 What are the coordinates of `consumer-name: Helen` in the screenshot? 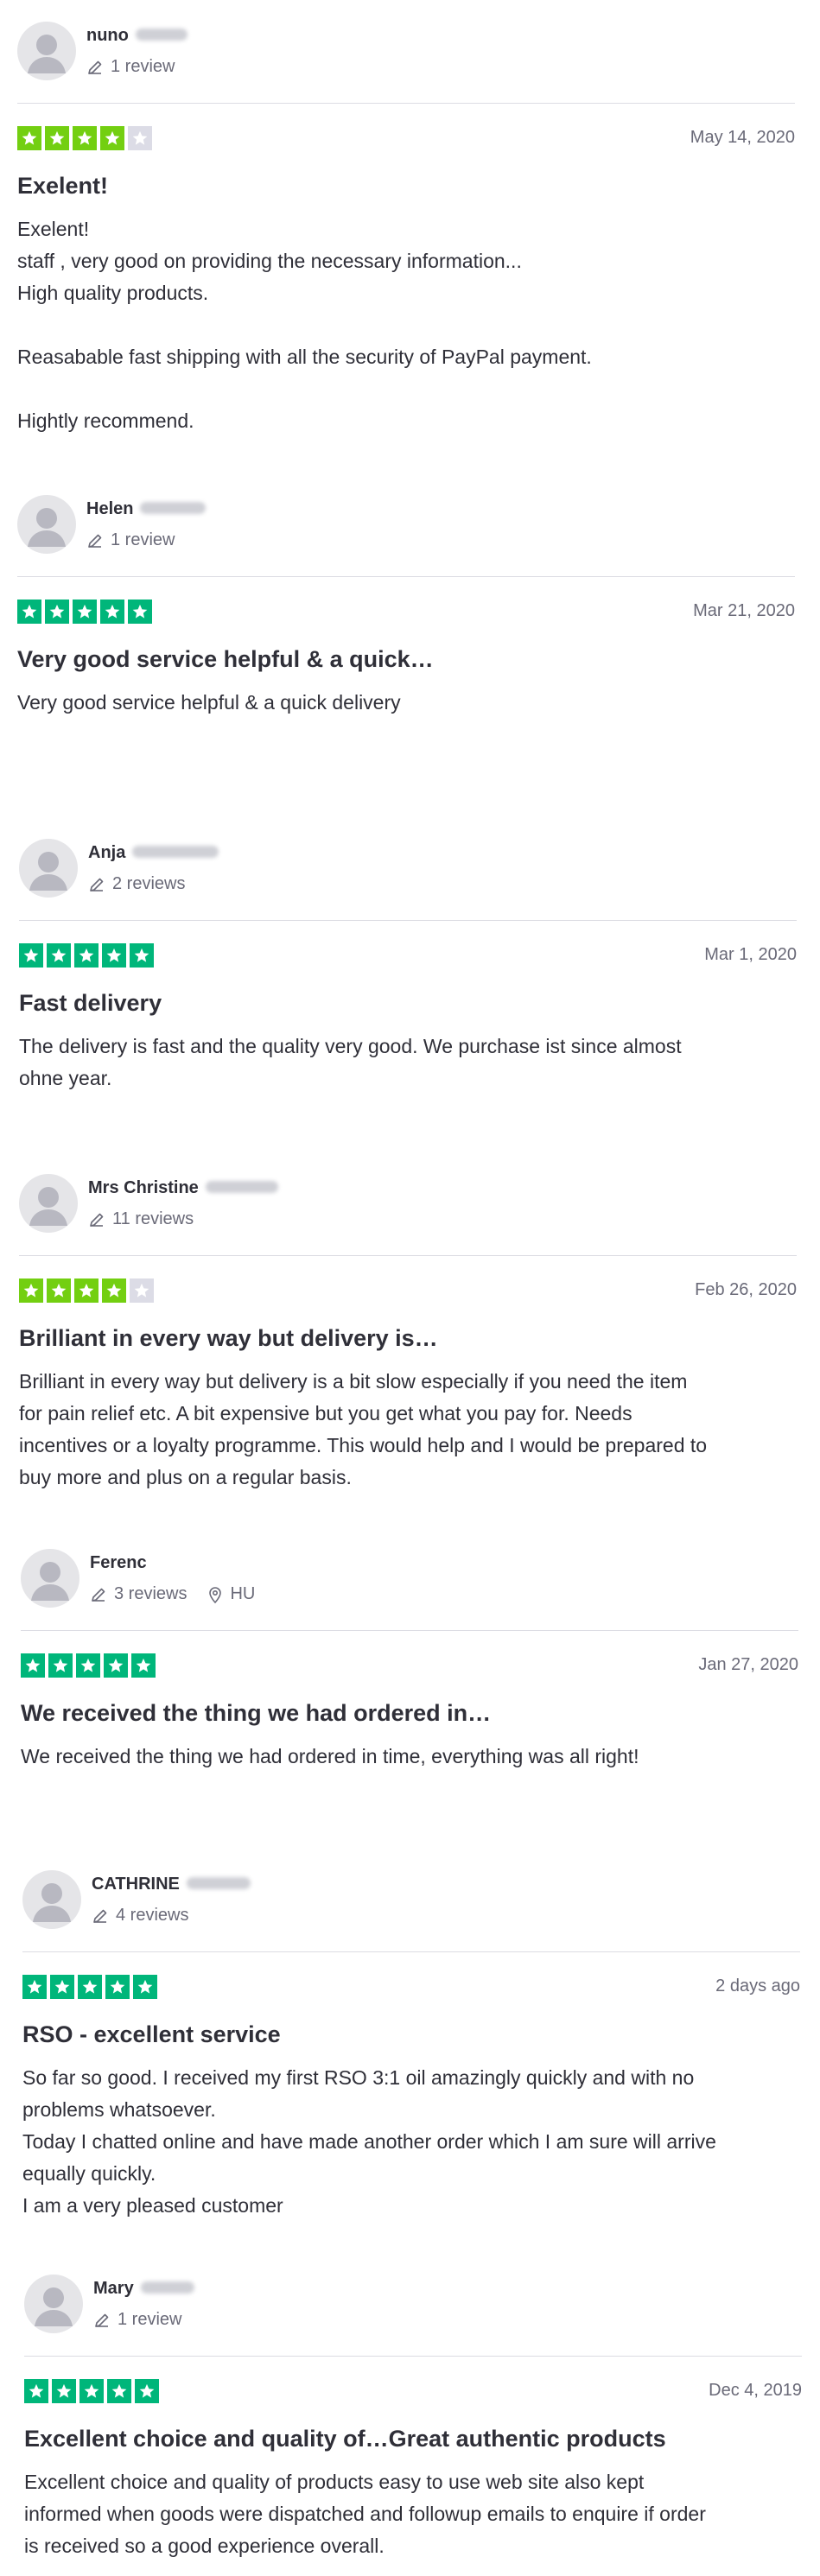 It's located at (146, 509).